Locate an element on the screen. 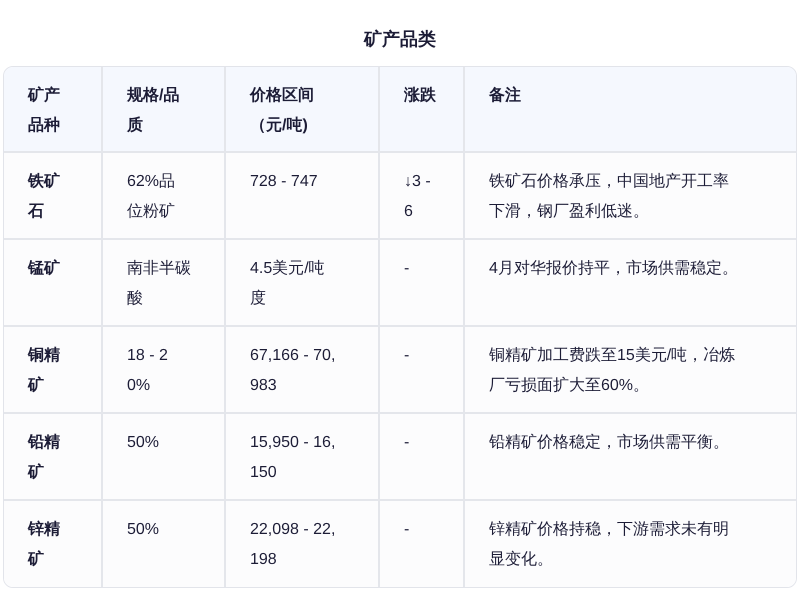 The width and height of the screenshot is (800, 592). table-cell: 50% is located at coordinates (163, 543).